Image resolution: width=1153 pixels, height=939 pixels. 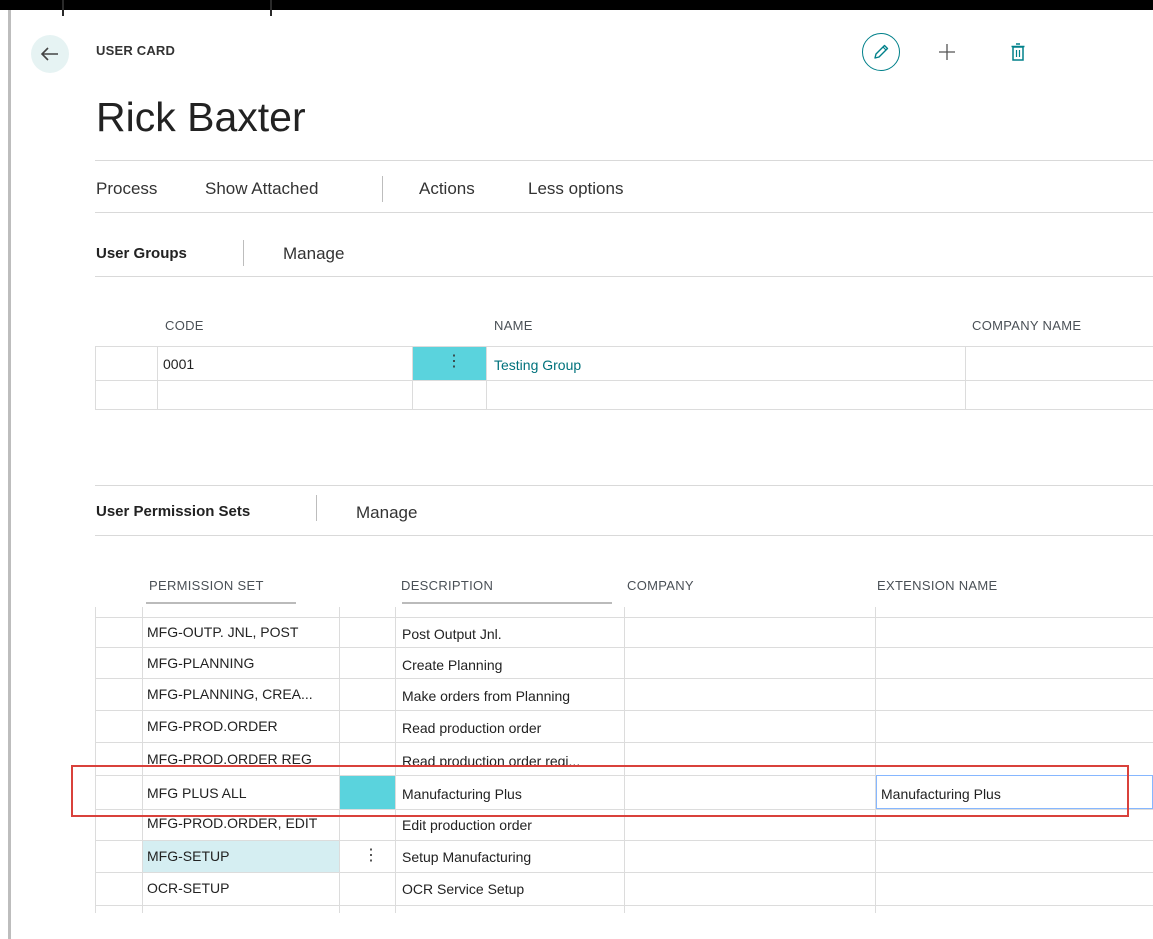 What do you see at coordinates (173, 511) in the screenshot?
I see `permission-sets-title: User Permission Sets` at bounding box center [173, 511].